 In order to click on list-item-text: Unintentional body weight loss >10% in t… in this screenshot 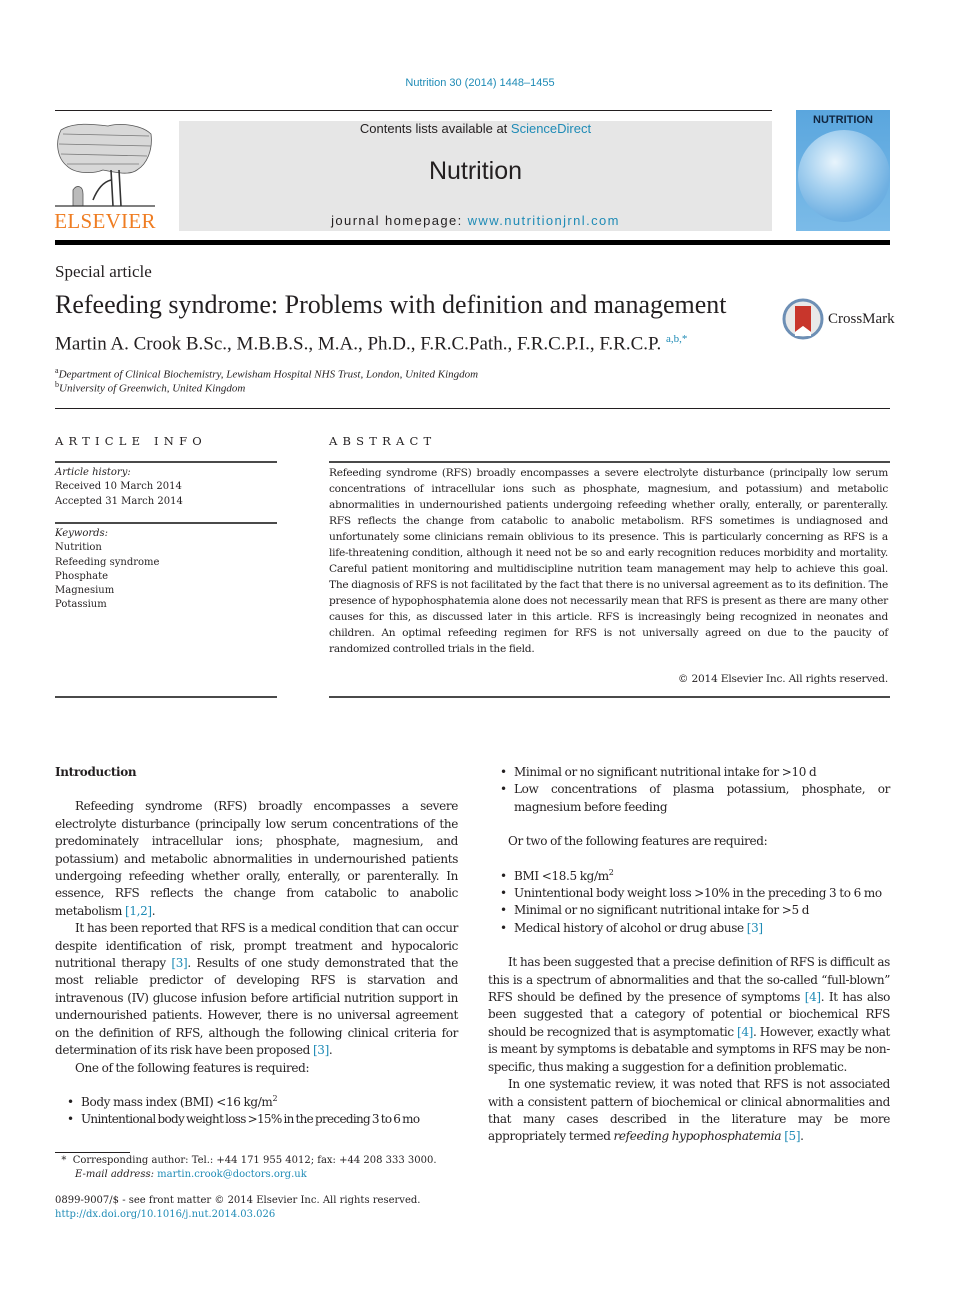, I will do `click(698, 893)`.